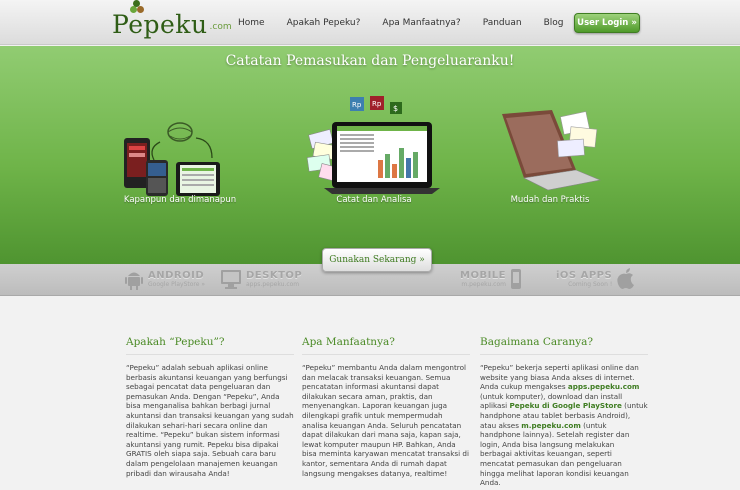  Describe the element at coordinates (565, 405) in the screenshot. I see `playstore-link: Pepeku di Google PlayStore` at that location.